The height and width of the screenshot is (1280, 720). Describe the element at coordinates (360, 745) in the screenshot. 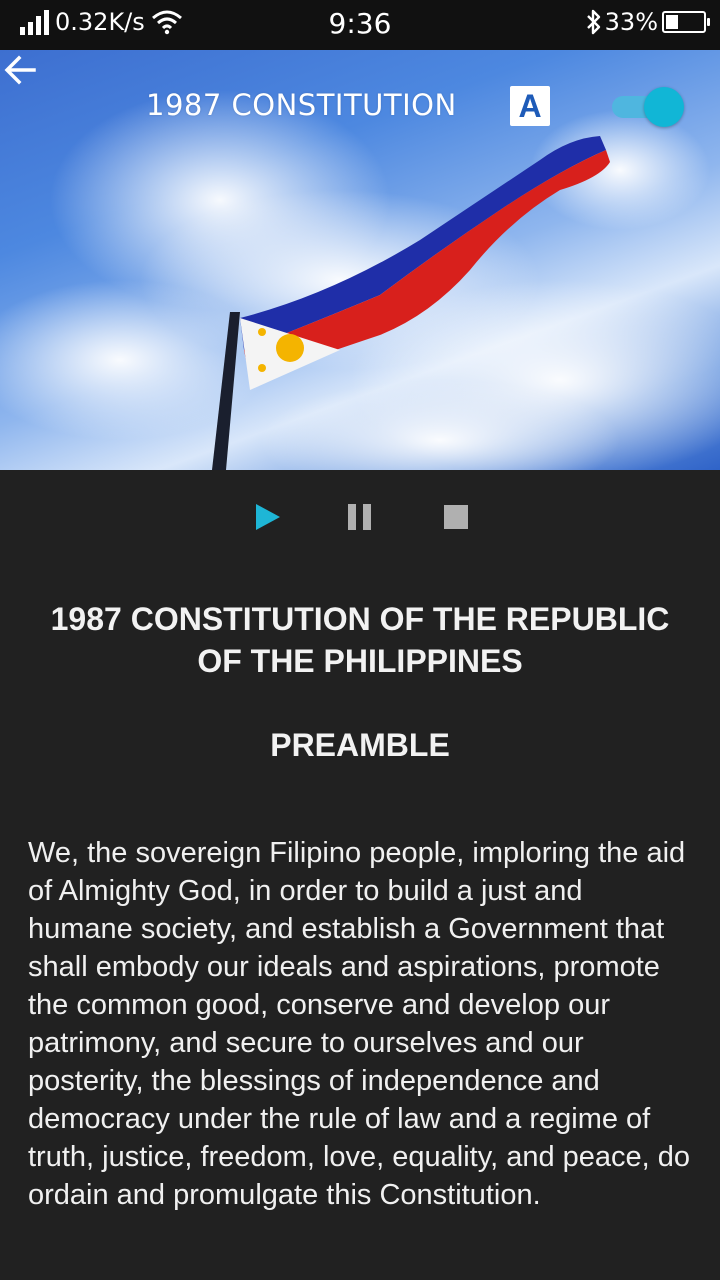

I see `section-heading: PREAMBLE` at that location.